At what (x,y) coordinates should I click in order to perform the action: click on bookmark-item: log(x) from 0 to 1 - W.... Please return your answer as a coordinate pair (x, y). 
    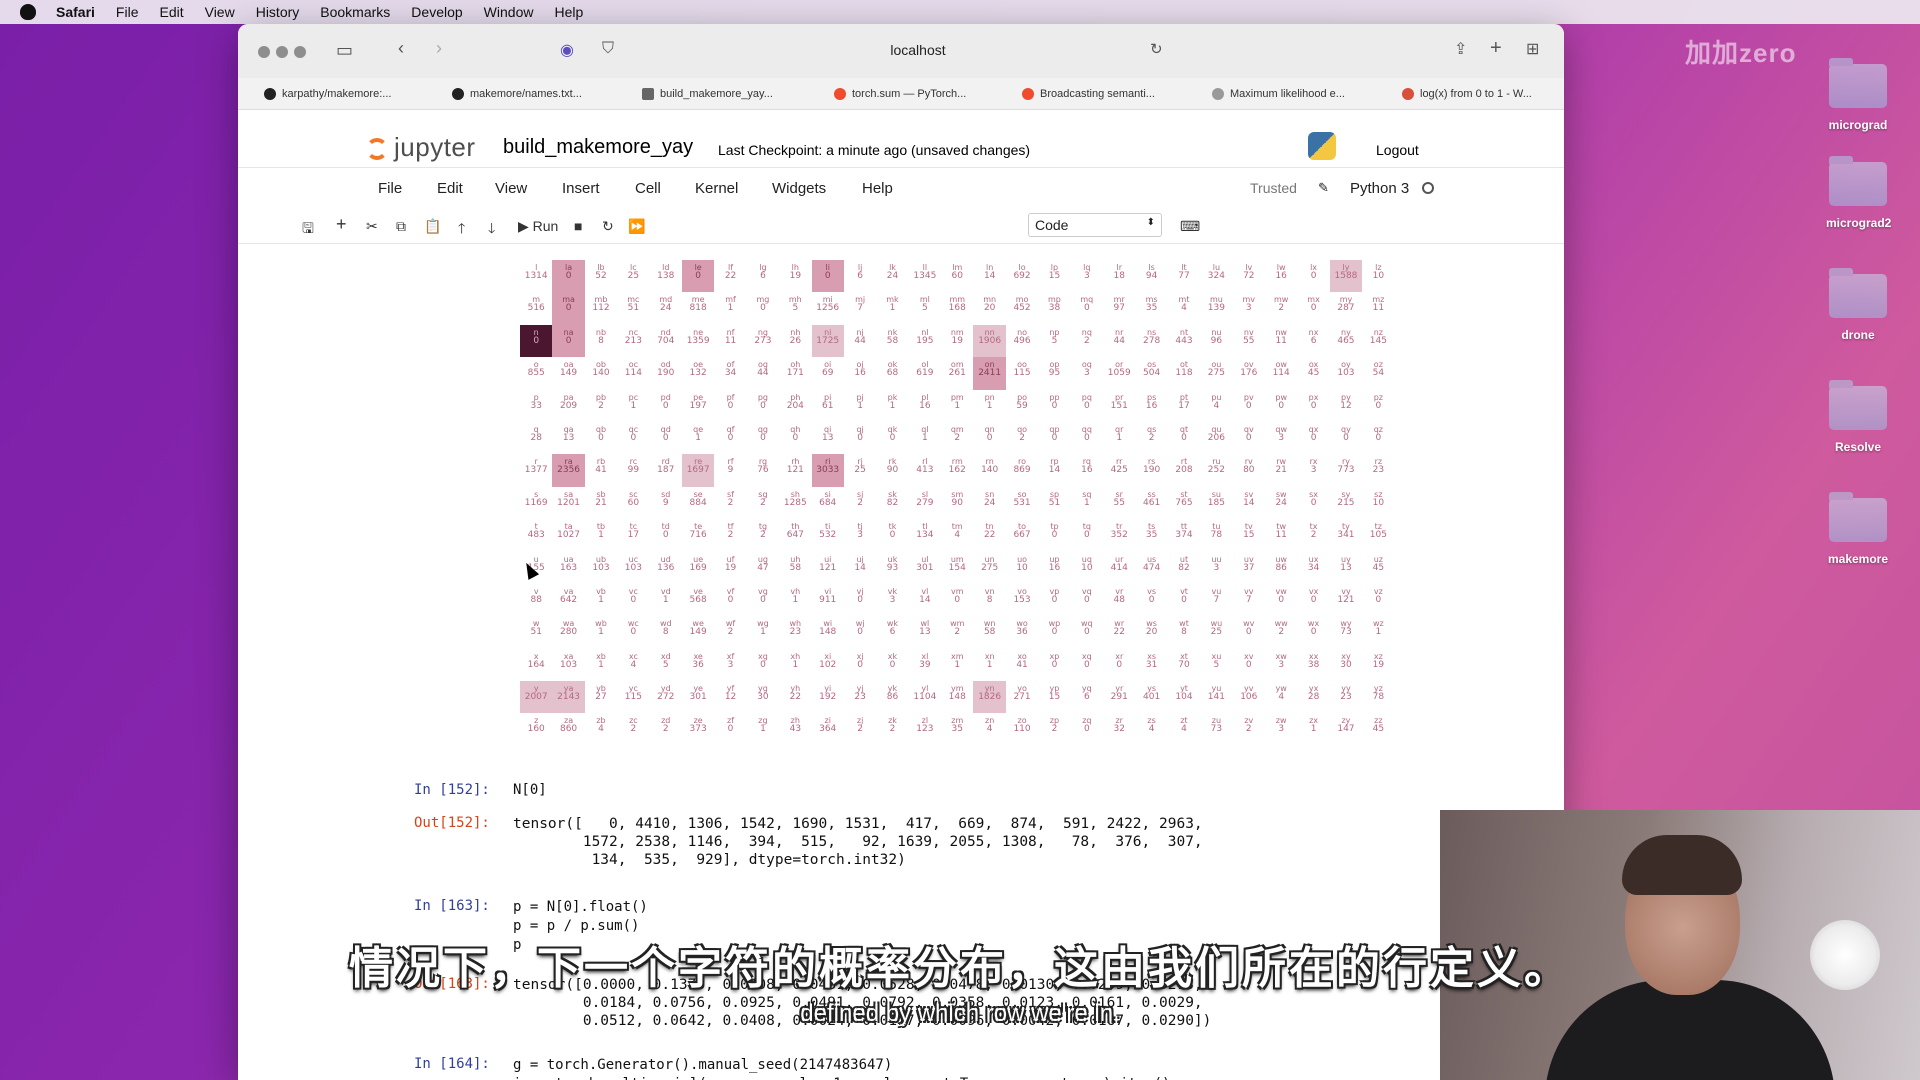
    Looking at the image, I should click on (1467, 94).